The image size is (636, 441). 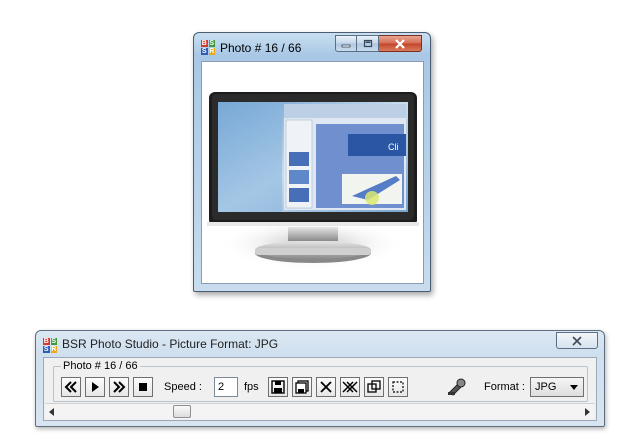 I want to click on maximize-icon, so click(x=367, y=43).